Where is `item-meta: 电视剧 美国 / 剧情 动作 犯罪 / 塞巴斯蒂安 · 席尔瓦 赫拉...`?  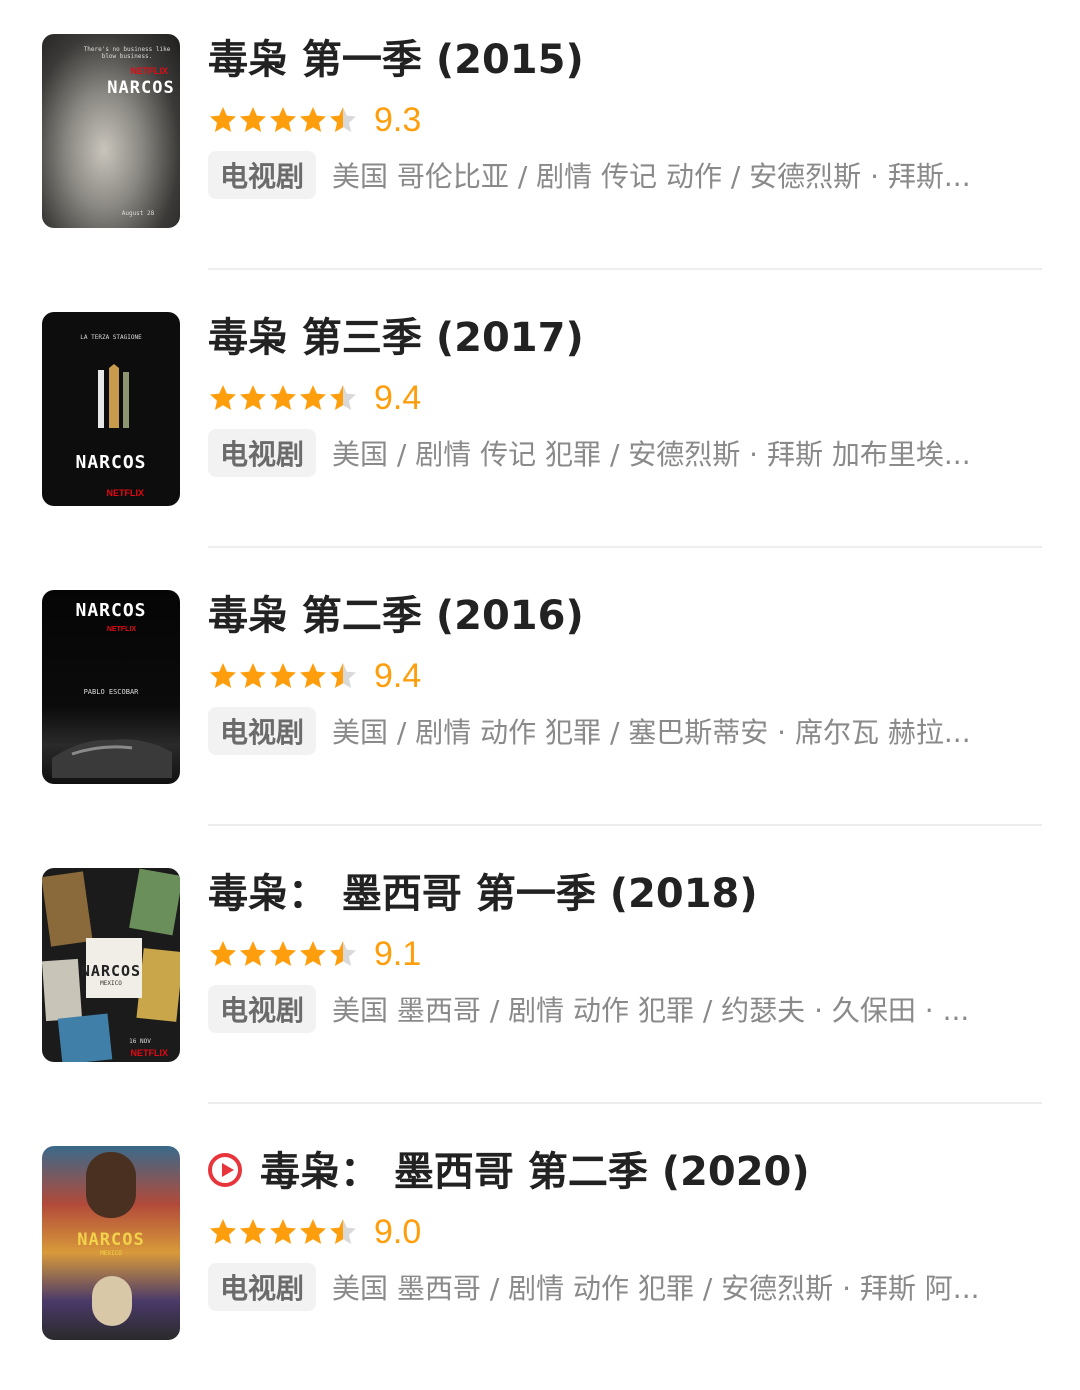
item-meta: 电视剧 美国 / 剧情 动作 犯罪 / 塞巴斯蒂安 · 席尔瓦 赫拉... is located at coordinates (620, 731).